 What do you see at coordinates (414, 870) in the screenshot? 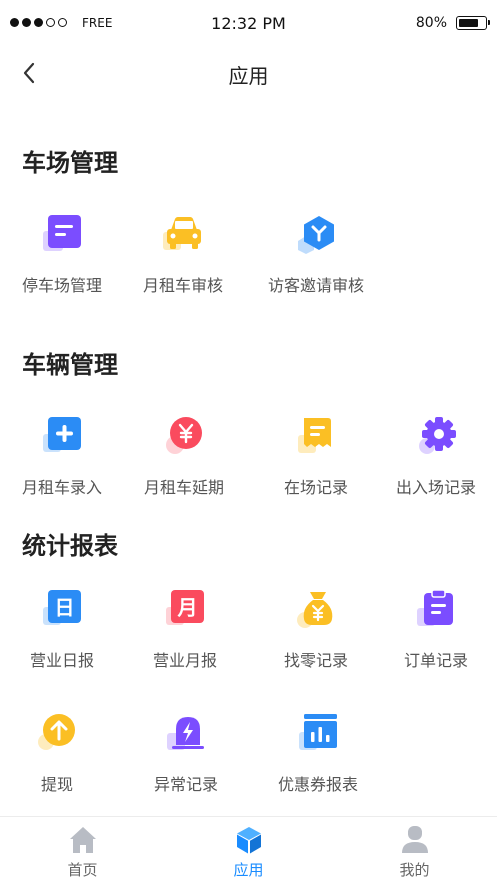
I see `tab-label: 我的` at bounding box center [414, 870].